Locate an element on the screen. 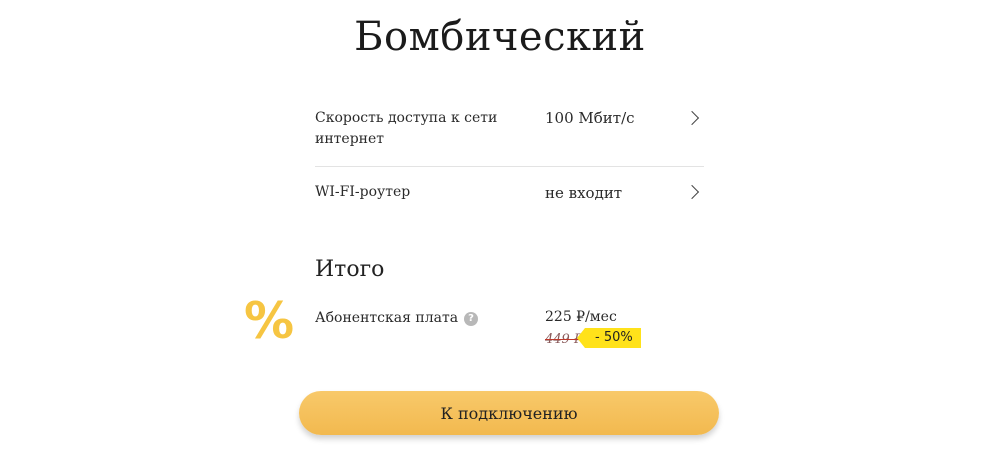 This screenshot has height=450, width=1000. divider is located at coordinates (509, 166).